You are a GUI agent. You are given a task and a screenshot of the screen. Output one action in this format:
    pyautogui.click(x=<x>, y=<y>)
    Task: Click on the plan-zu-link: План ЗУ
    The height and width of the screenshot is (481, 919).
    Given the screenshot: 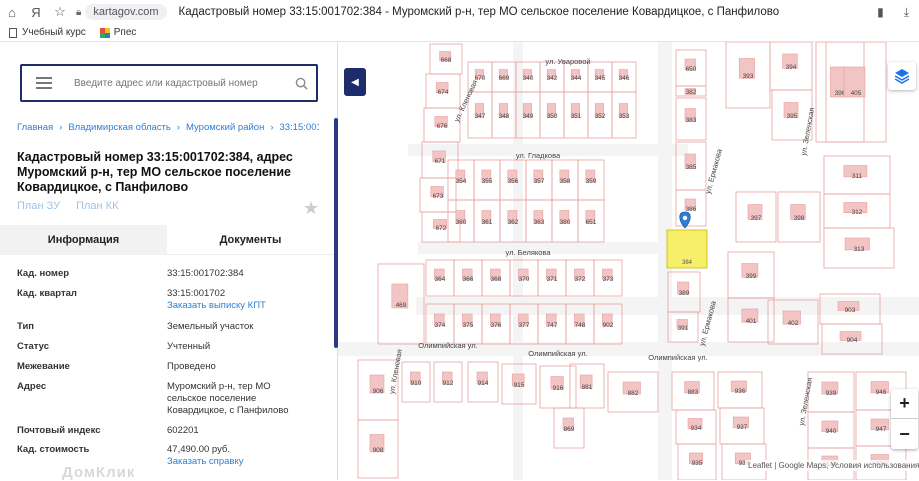 What is the action you would take?
    pyautogui.click(x=38, y=206)
    